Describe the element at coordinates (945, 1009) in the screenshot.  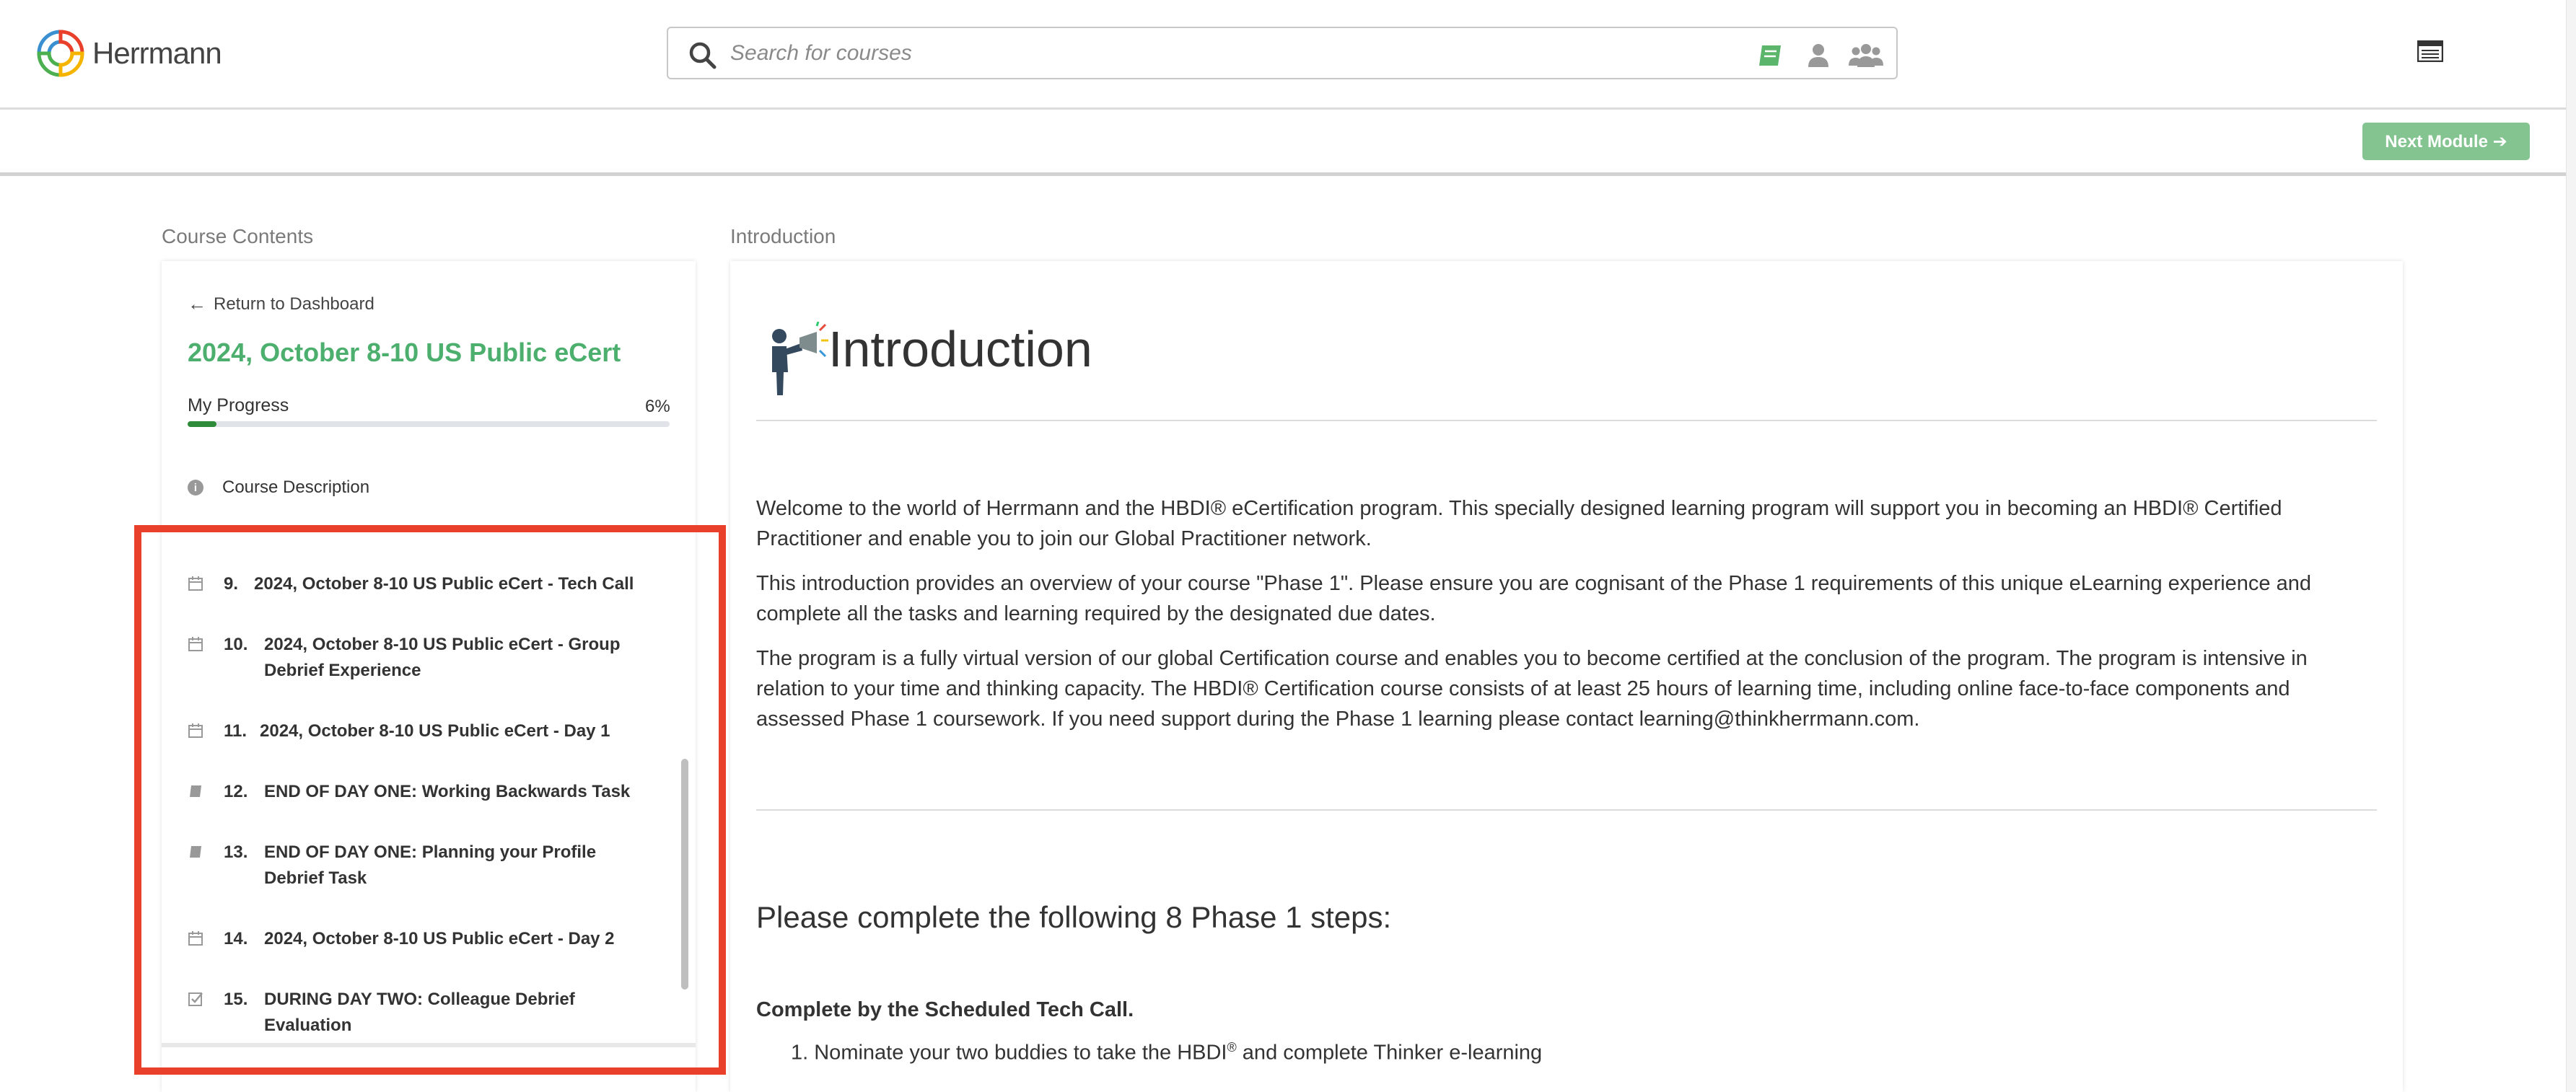
I see `complete-by-heading: Complete by the Scheduled Tech Call.` at that location.